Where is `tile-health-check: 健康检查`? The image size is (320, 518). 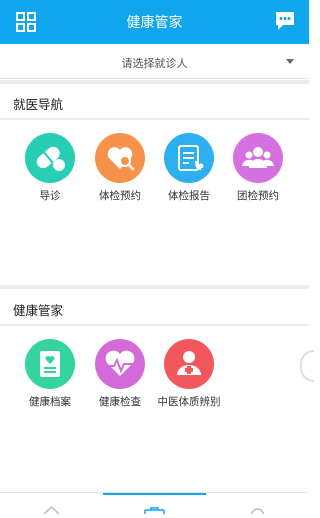
tile-health-check: 健康检查 is located at coordinates (120, 374).